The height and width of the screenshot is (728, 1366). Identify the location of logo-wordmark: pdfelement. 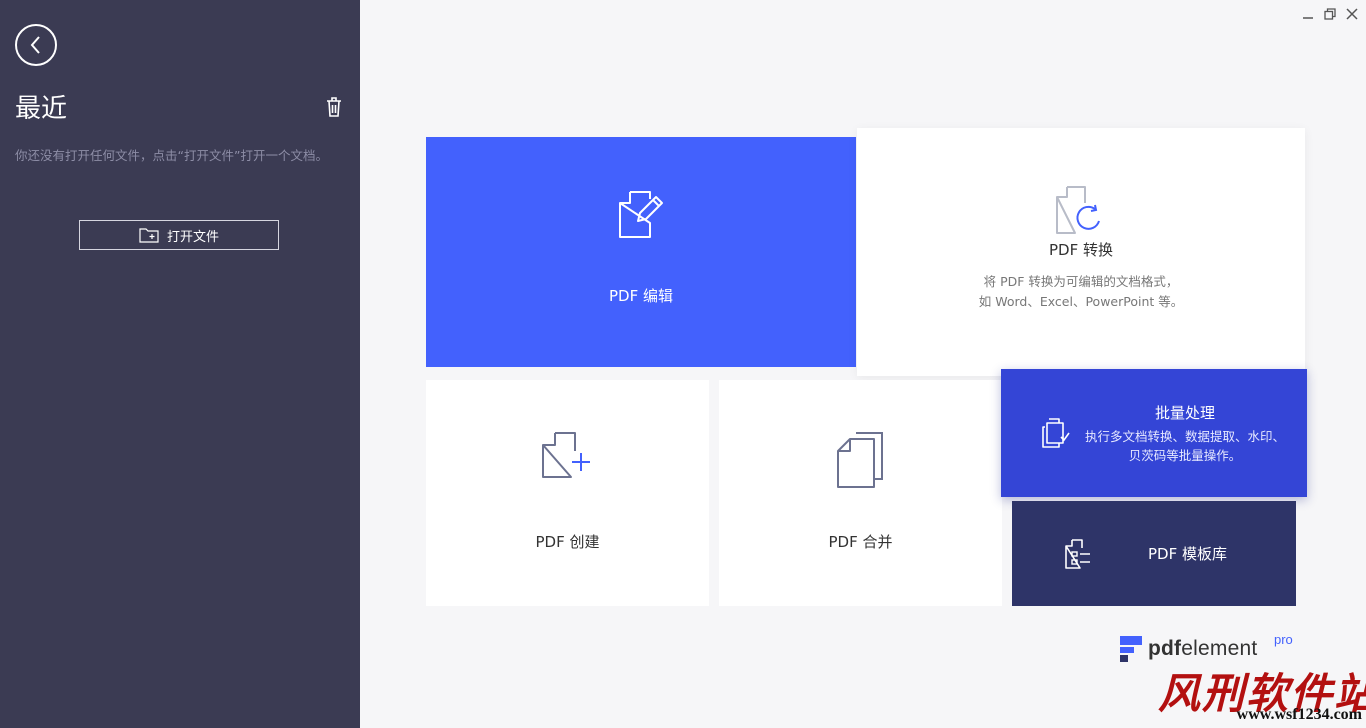
(1202, 649).